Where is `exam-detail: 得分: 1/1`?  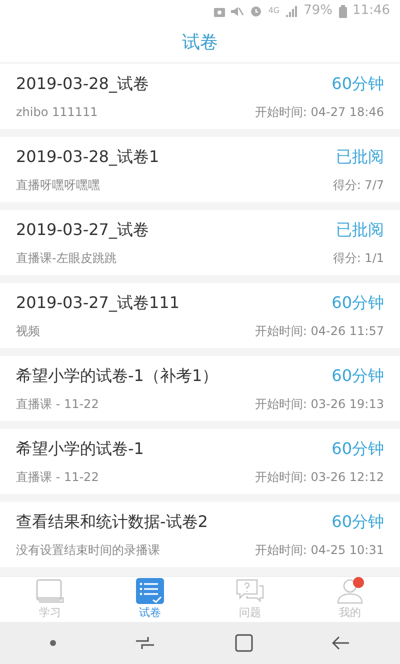 exam-detail: 得分: 1/1 is located at coordinates (358, 258).